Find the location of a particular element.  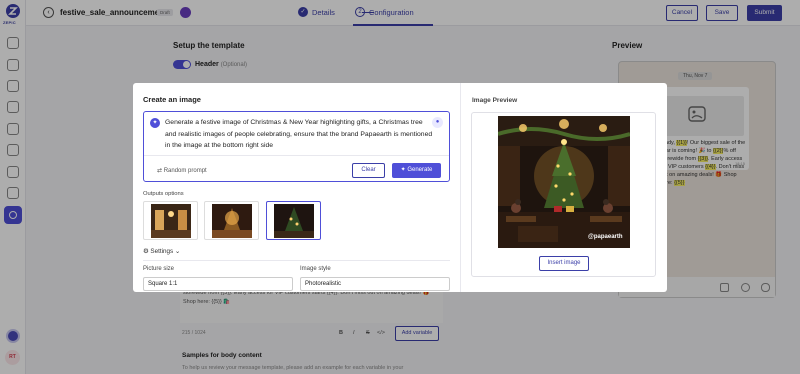

outputs-label: Outputs options is located at coordinates (163, 194).